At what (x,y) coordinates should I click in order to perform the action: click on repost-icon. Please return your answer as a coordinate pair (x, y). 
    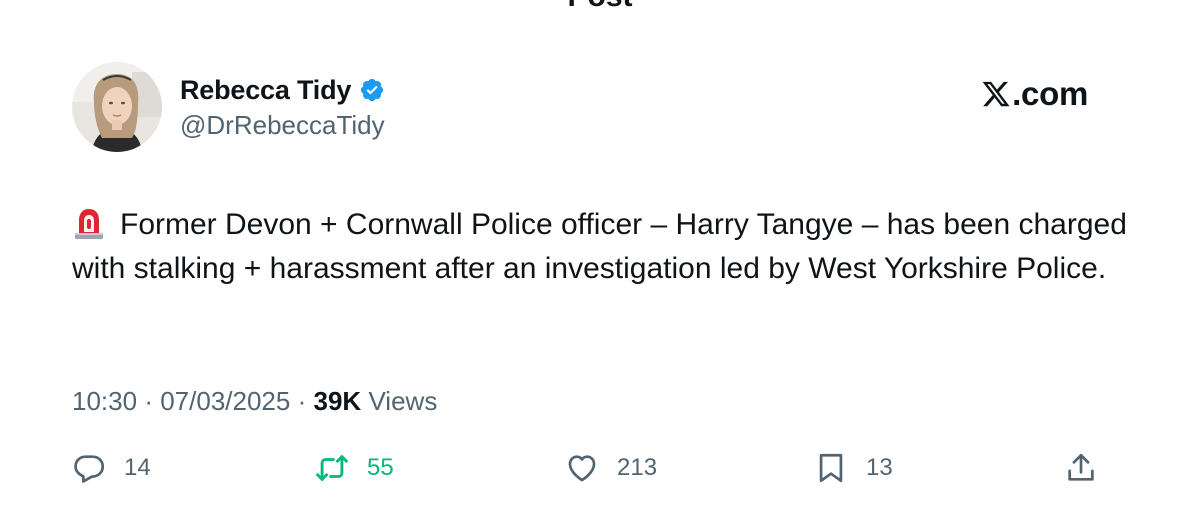
    Looking at the image, I should click on (332, 468).